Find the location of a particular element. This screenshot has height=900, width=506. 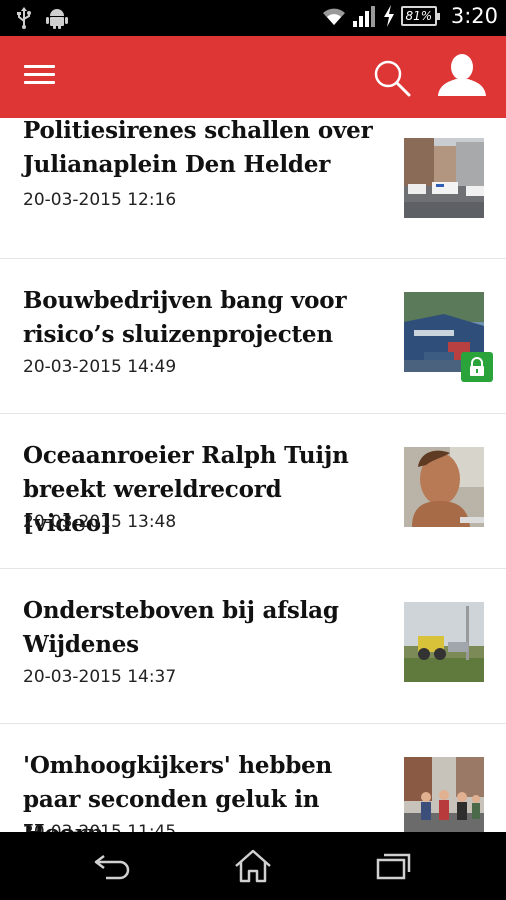

battery-level: 81% is located at coordinates (419, 16).